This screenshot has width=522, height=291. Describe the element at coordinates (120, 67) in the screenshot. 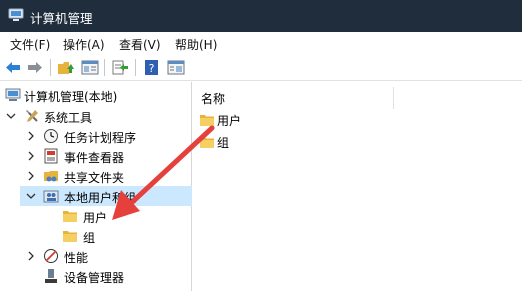

I see `export-list-icon` at that location.